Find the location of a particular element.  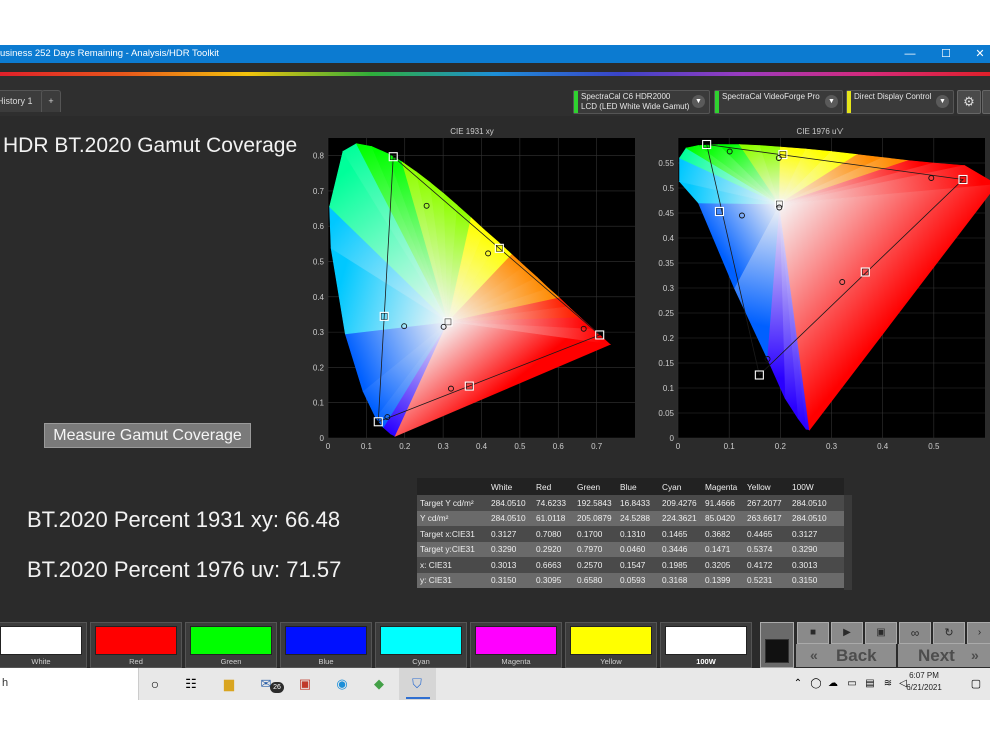

gift-icon: ▣ is located at coordinates (305, 684).